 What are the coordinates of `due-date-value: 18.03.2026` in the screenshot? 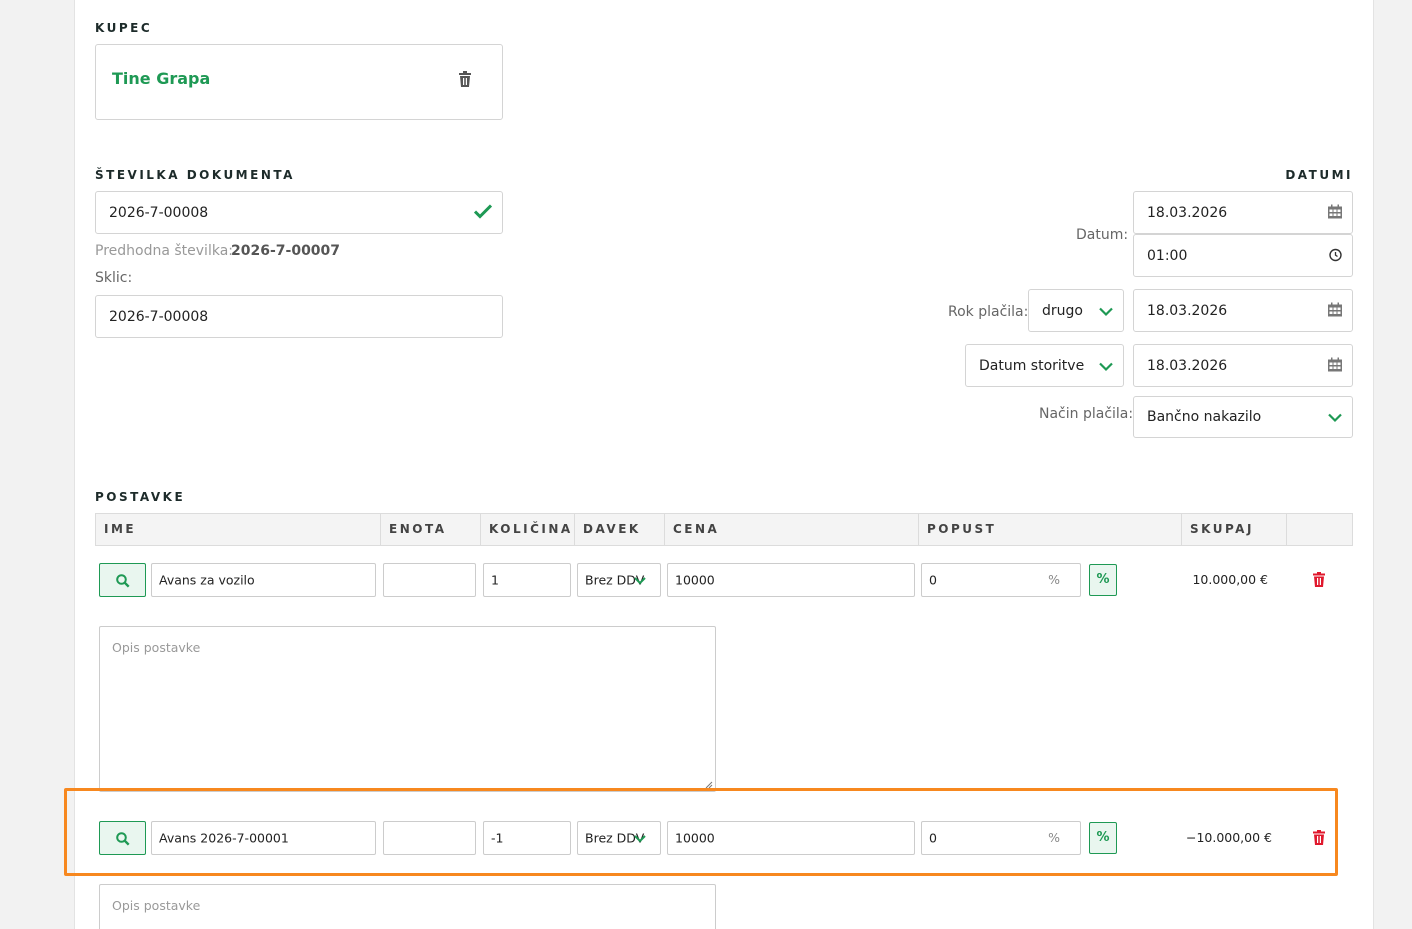 It's located at (1187, 310).